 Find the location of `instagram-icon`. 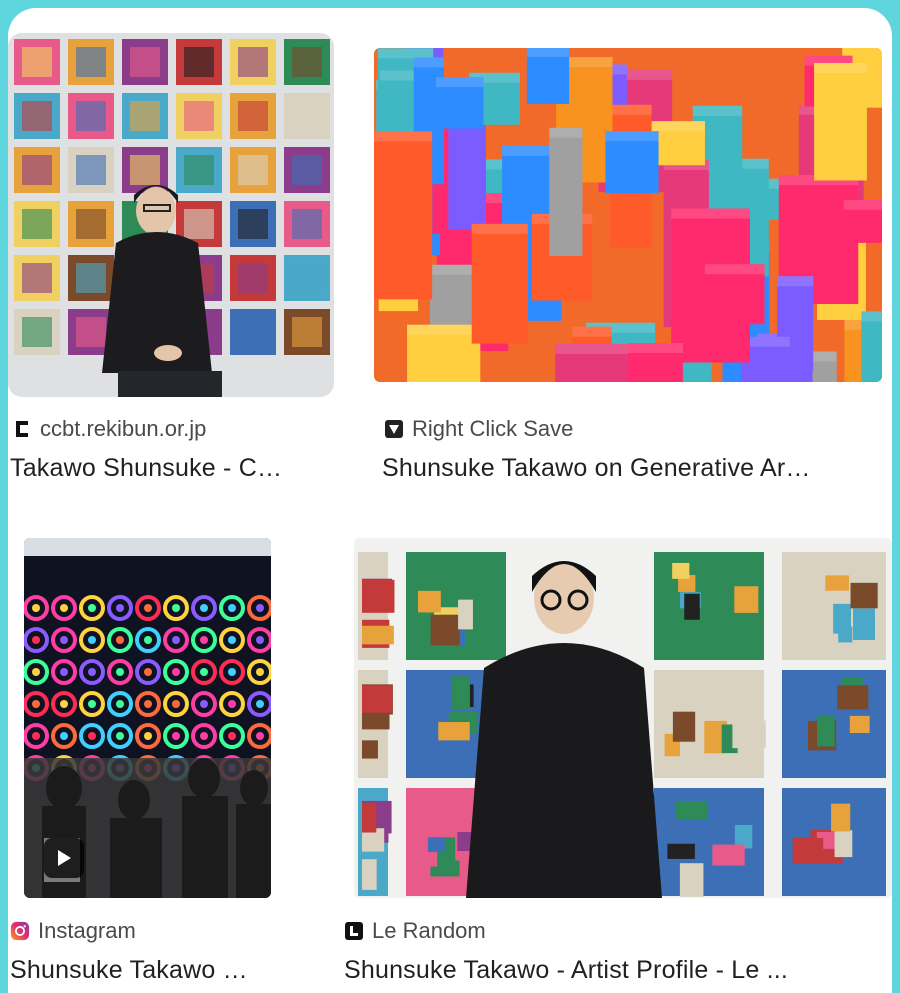

instagram-icon is located at coordinates (20, 931).